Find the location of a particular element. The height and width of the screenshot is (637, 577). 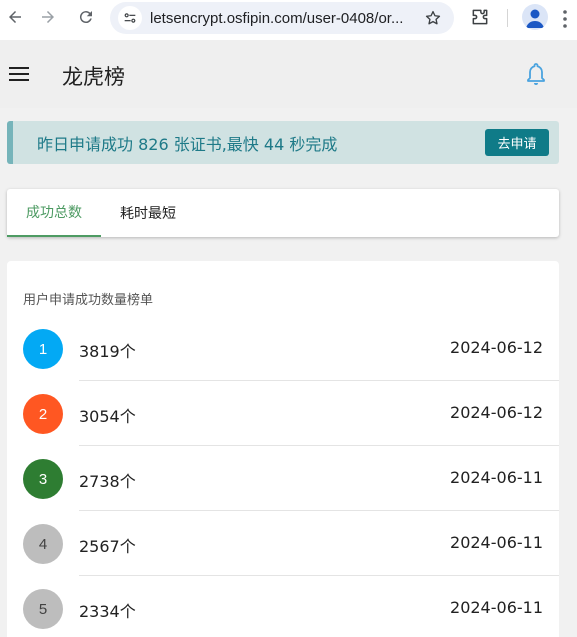

page-title: 龙虎榜 is located at coordinates (93, 77).